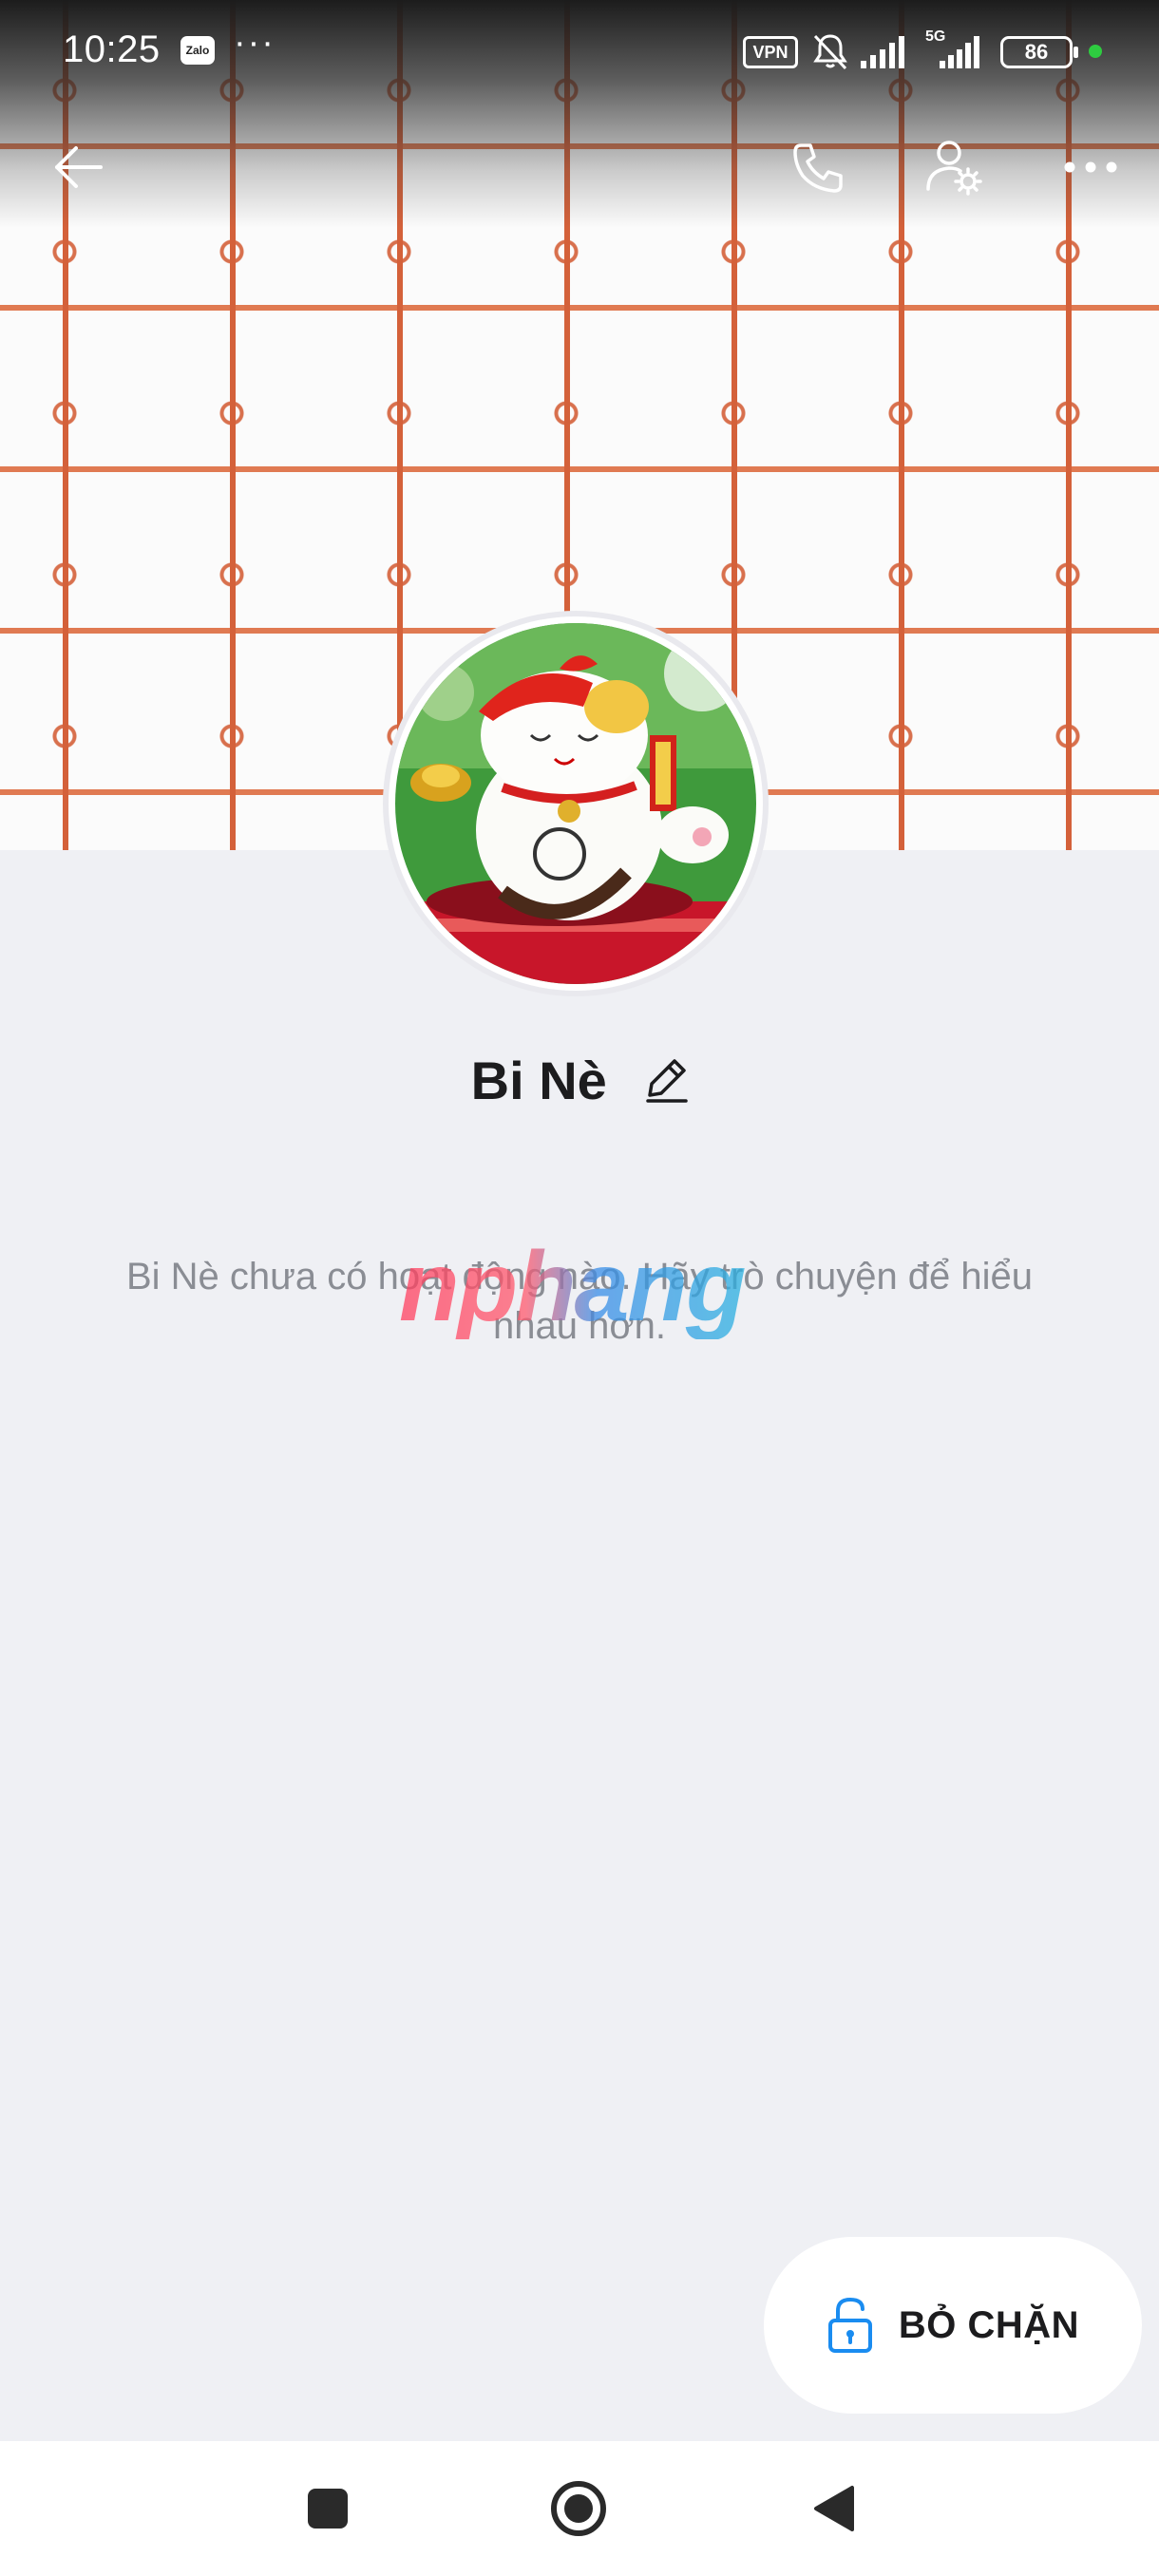  I want to click on unlock-icon, so click(849, 2325).